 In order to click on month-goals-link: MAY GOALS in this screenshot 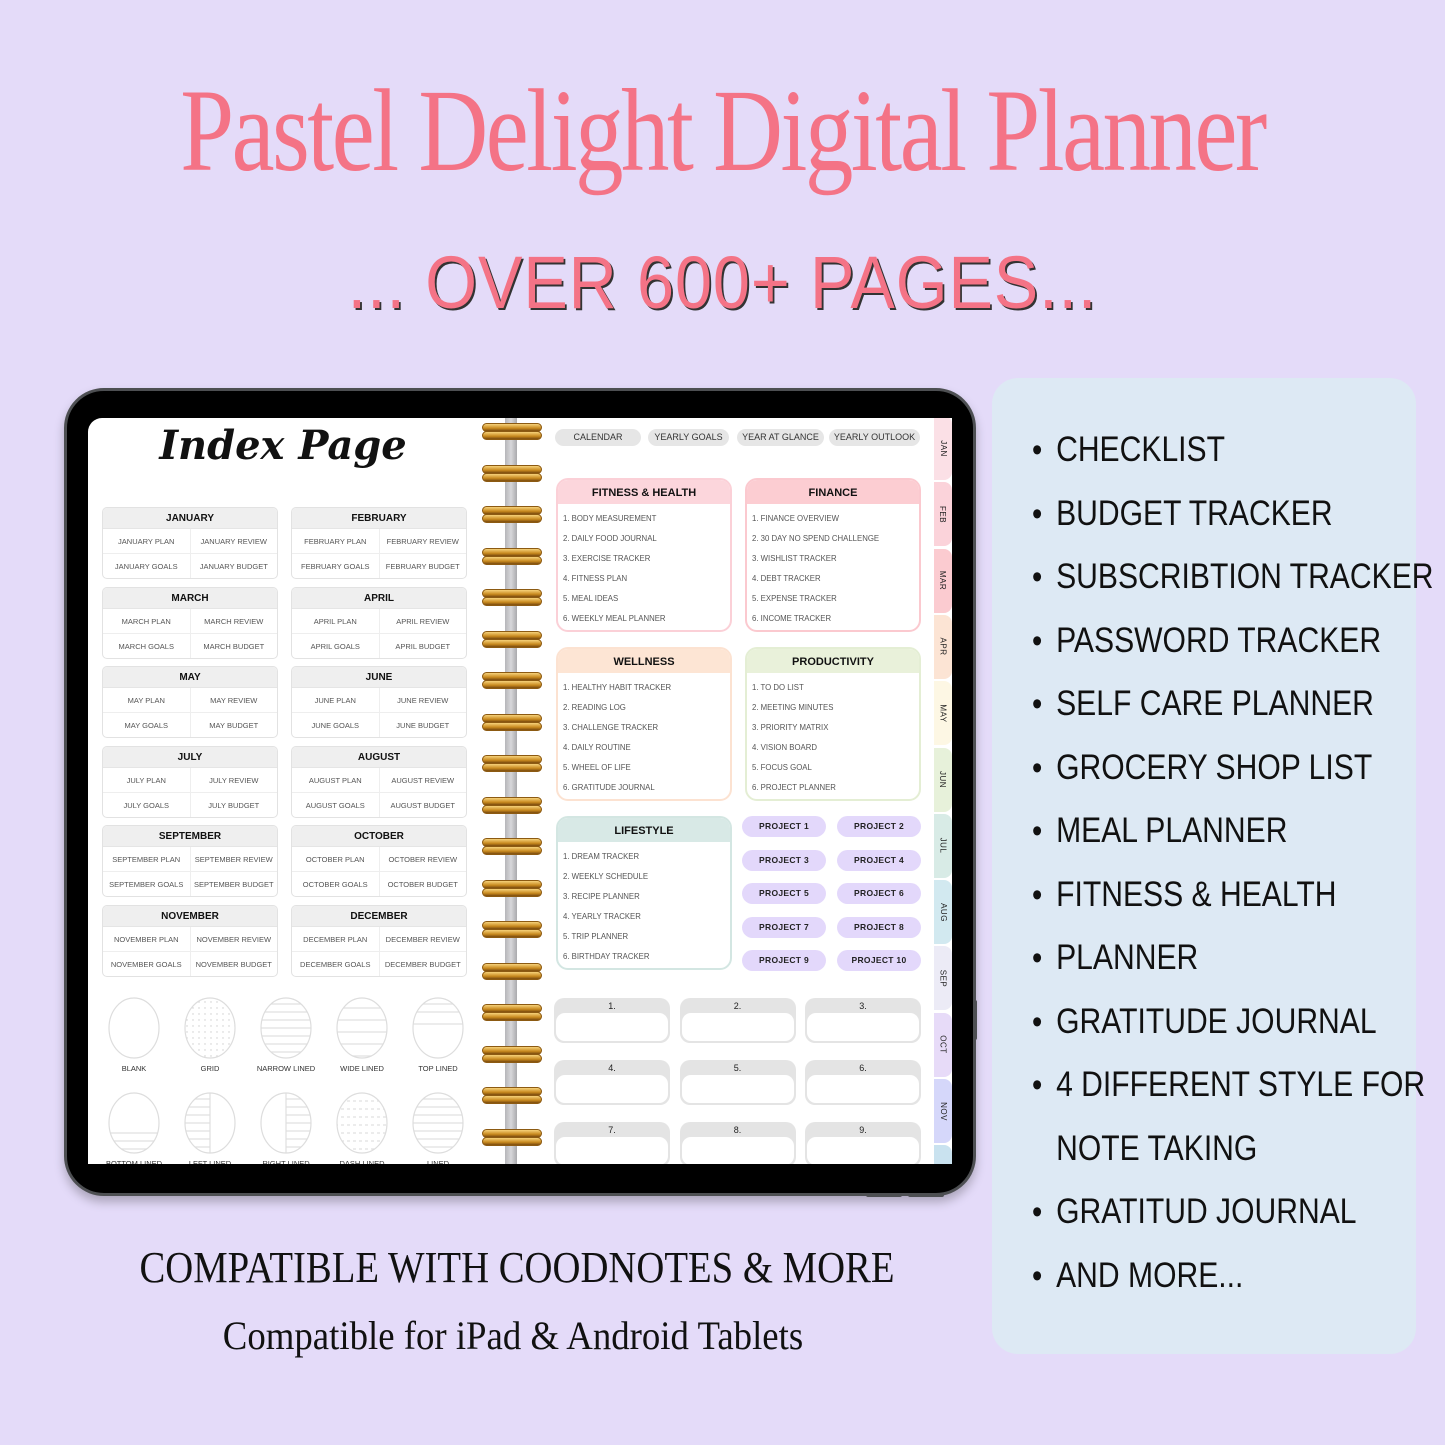, I will do `click(147, 725)`.